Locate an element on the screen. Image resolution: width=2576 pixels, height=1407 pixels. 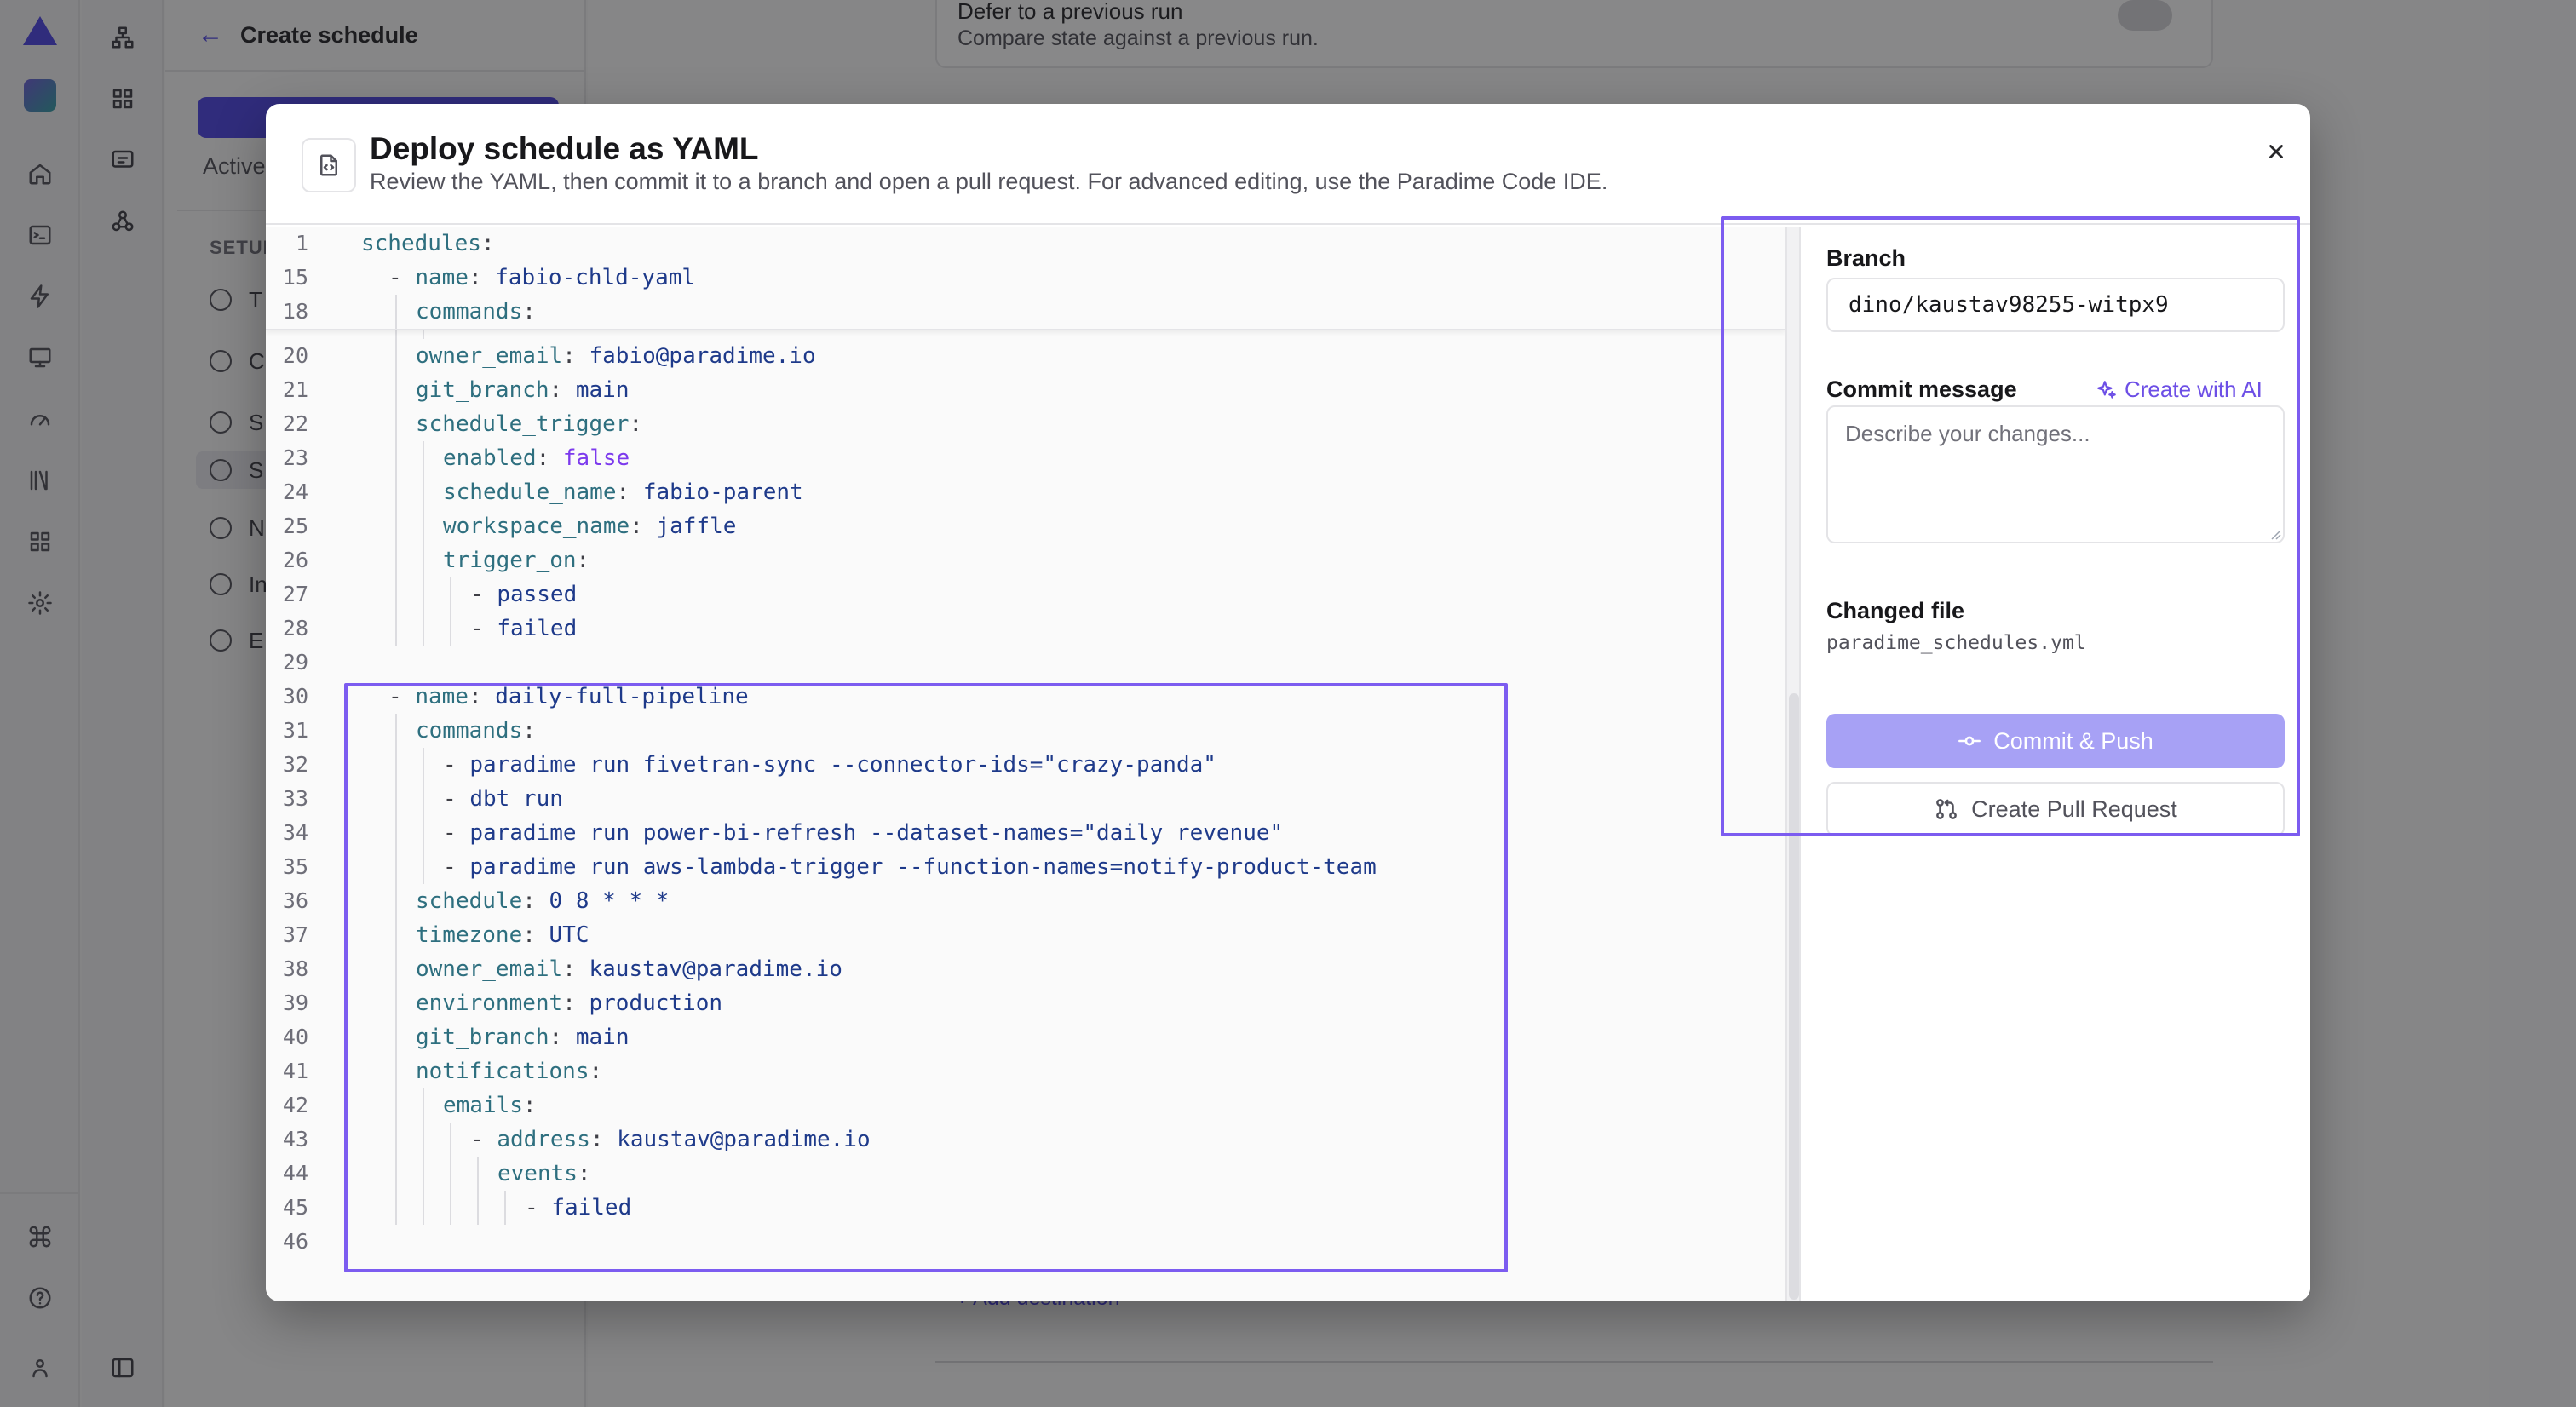
code-line: 20 owner_email: fabio@paradime.io is located at coordinates (1026, 356).